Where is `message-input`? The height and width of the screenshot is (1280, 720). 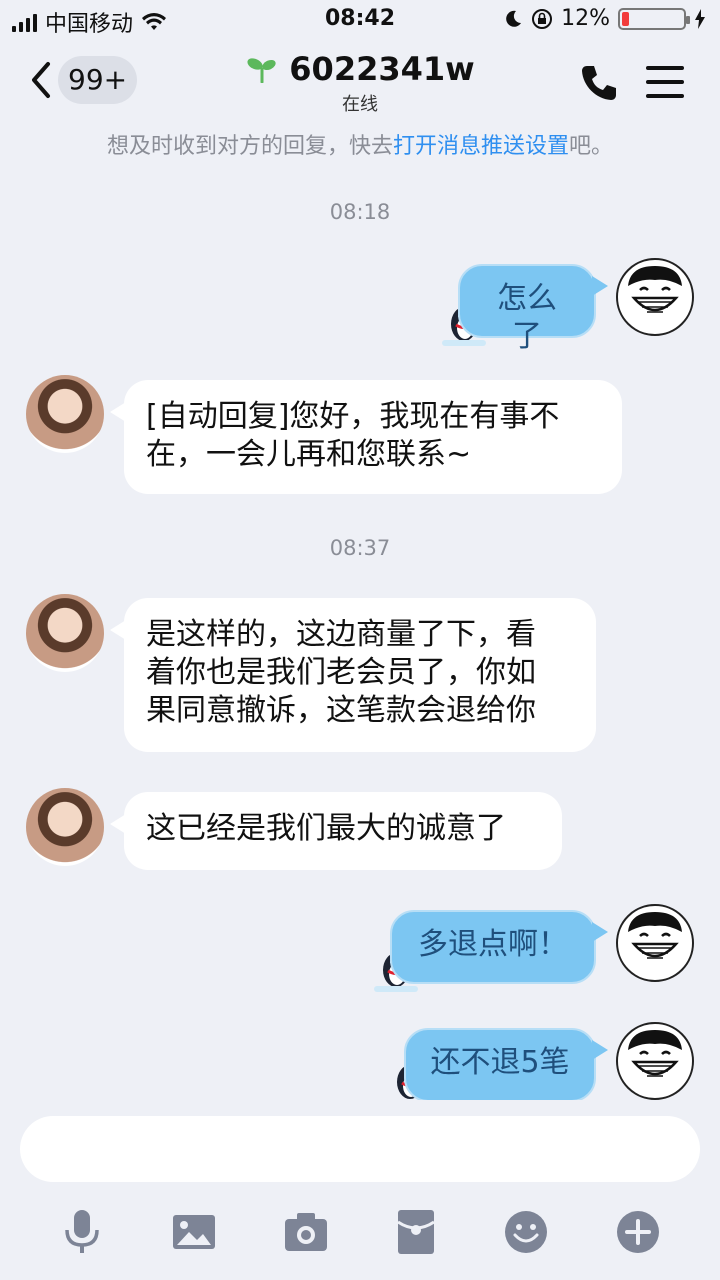
message-input is located at coordinates (360, 1149).